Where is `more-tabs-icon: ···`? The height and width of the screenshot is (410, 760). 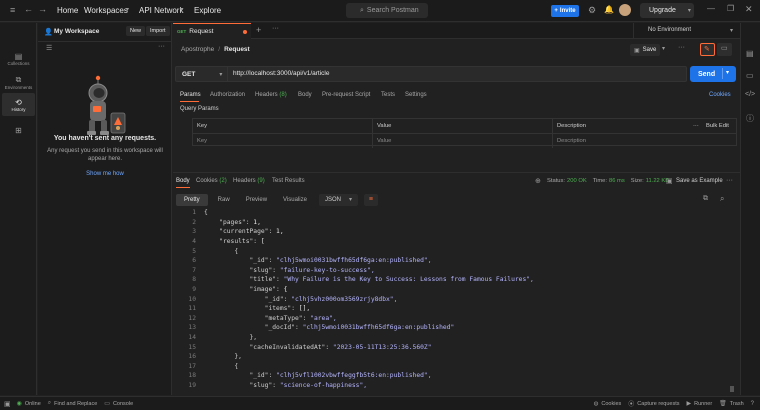 more-tabs-icon: ··· is located at coordinates (275, 28).